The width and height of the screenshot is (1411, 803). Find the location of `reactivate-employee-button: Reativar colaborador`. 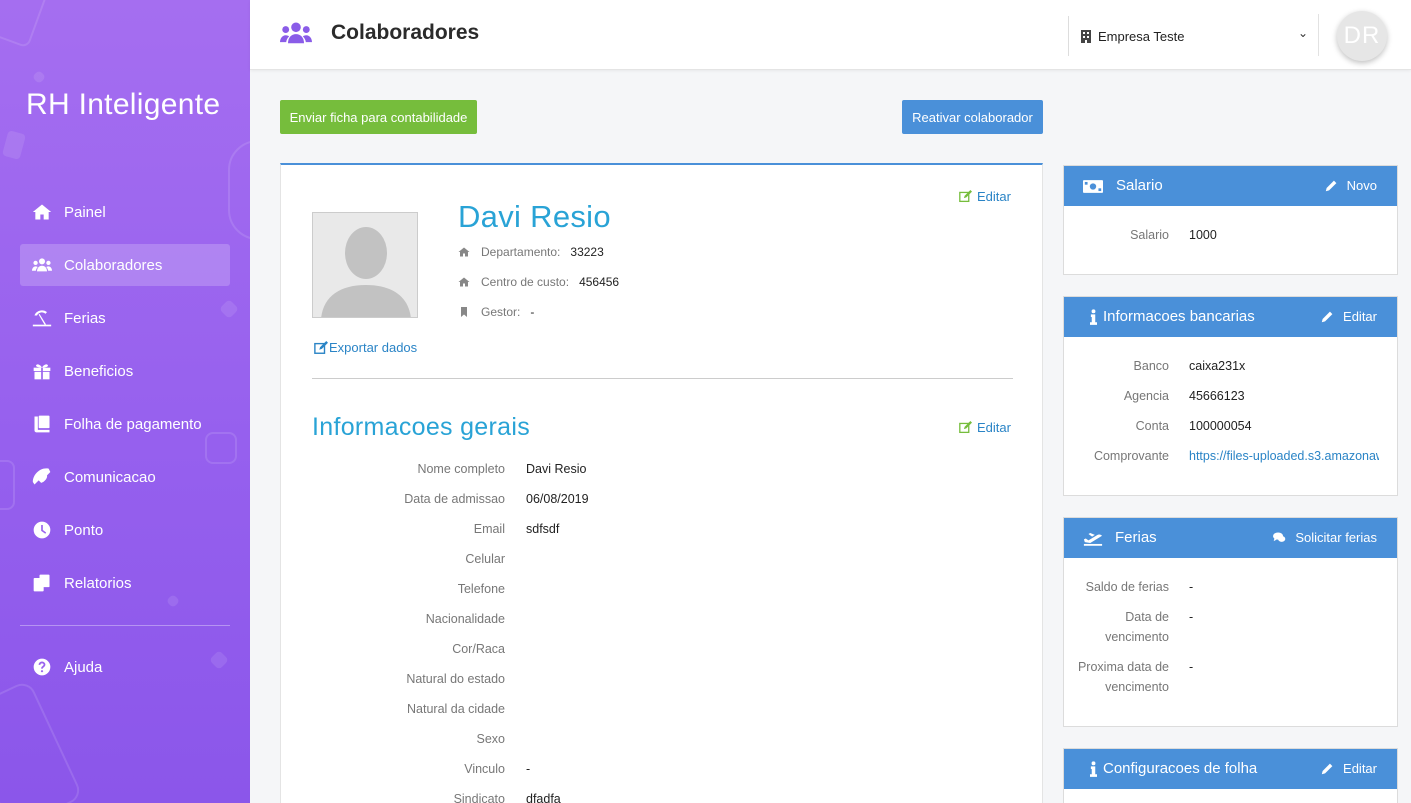

reactivate-employee-button: Reativar colaborador is located at coordinates (972, 117).